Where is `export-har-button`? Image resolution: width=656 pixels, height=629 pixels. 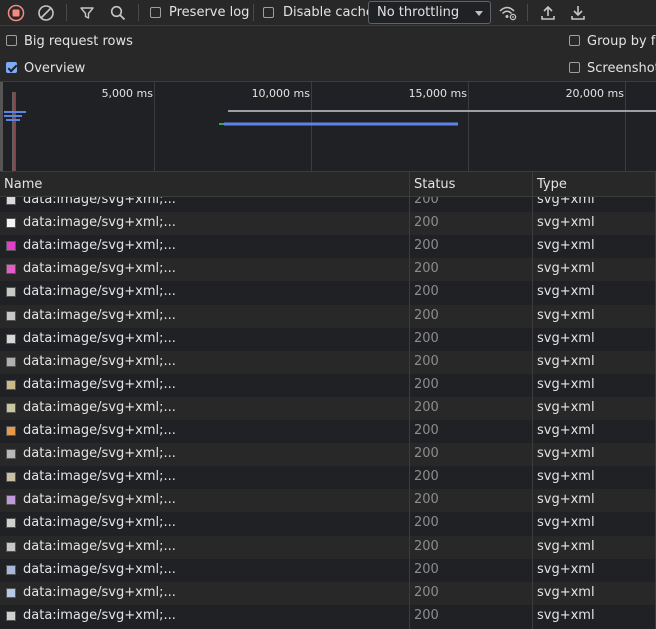 export-har-button is located at coordinates (577, 12).